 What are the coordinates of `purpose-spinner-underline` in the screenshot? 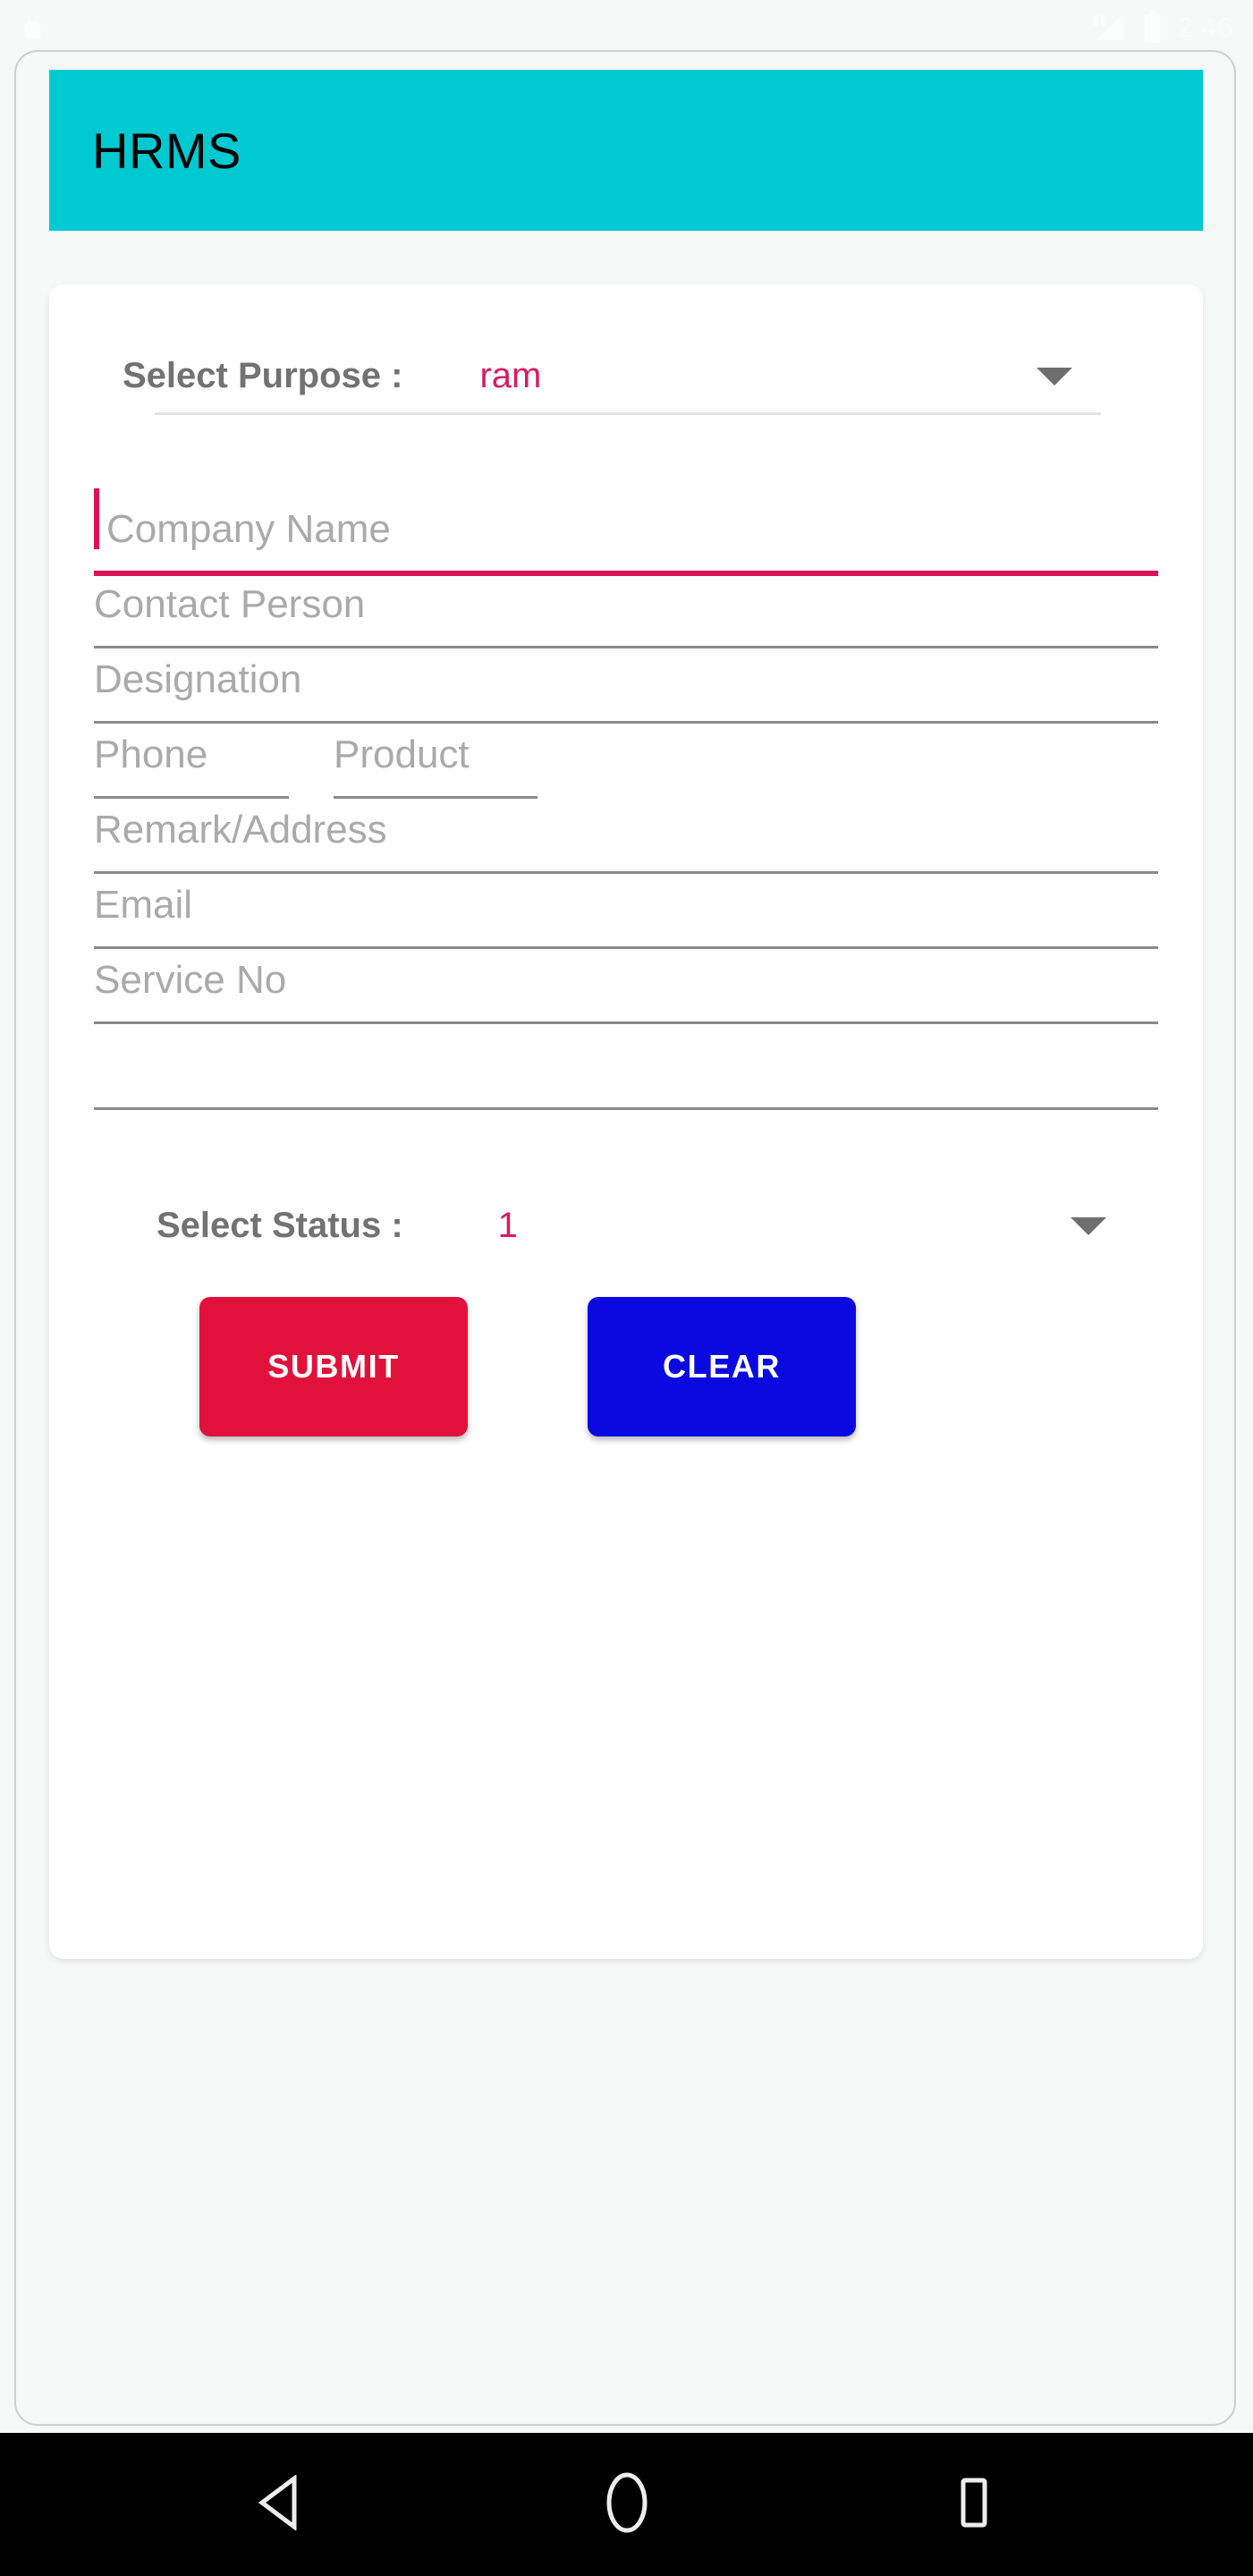 It's located at (628, 413).